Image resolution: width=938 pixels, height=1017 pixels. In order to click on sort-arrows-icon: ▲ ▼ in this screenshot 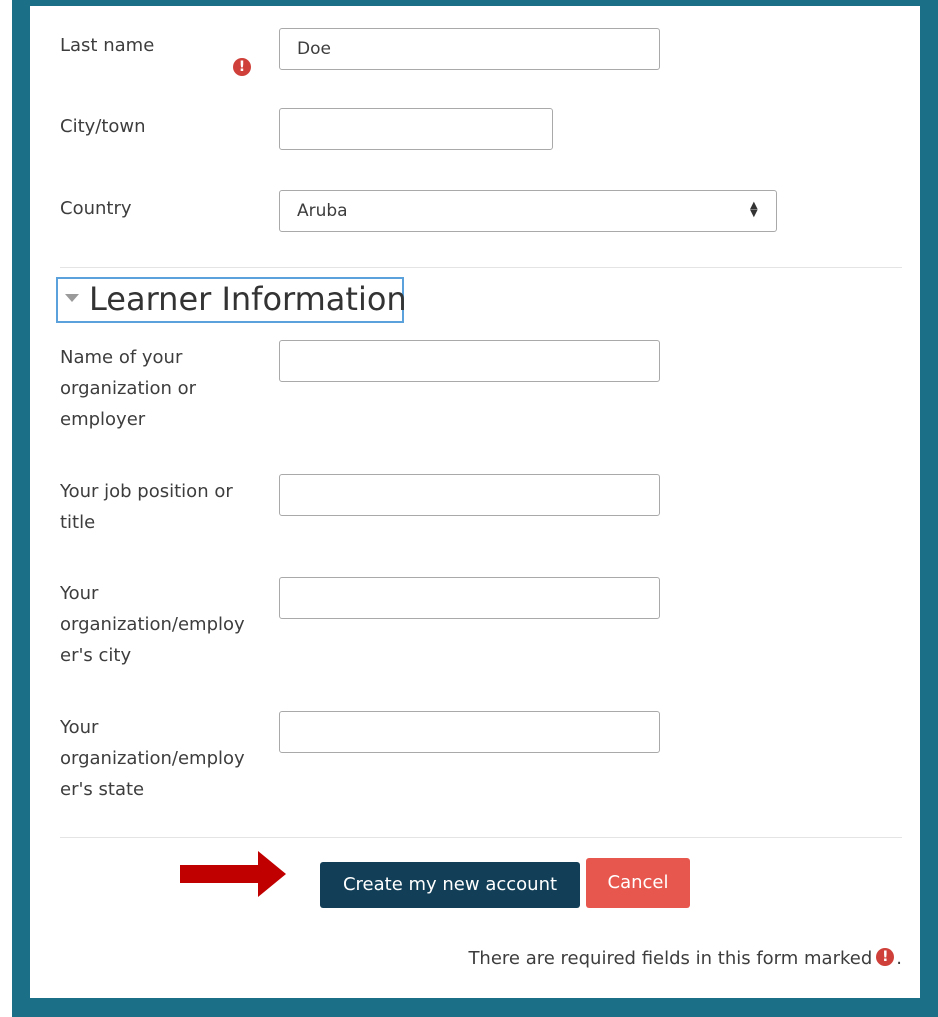, I will do `click(754, 209)`.